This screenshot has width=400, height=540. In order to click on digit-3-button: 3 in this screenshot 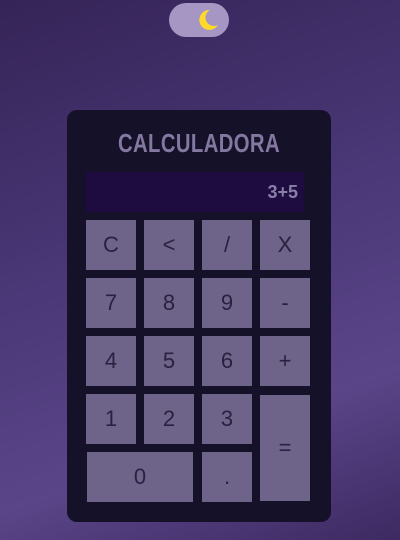, I will do `click(227, 419)`.